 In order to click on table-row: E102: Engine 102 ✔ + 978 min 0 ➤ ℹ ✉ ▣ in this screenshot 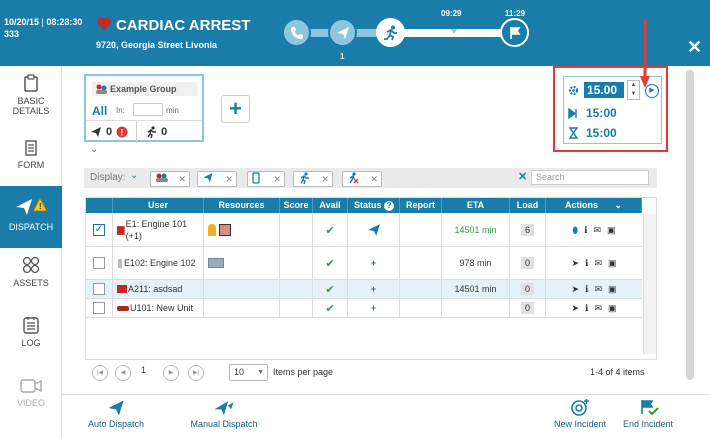, I will do `click(364, 263)`.